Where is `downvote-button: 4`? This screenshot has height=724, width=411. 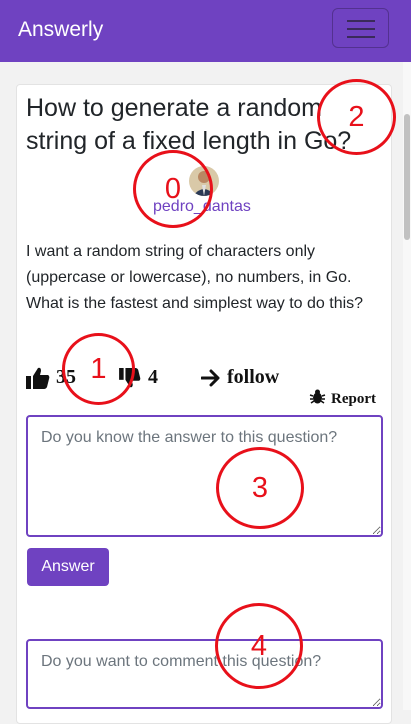 downvote-button: 4 is located at coordinates (138, 377).